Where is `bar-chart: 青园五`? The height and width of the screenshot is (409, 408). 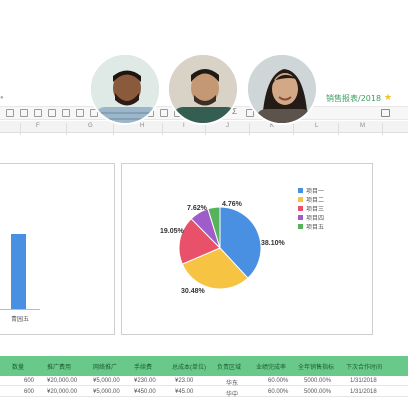
bar-chart: 青园五 is located at coordinates (57, 249).